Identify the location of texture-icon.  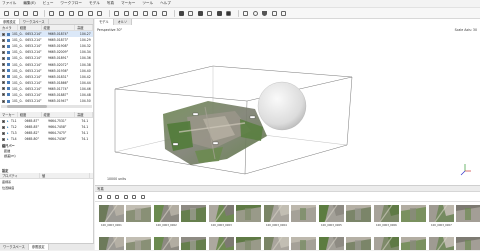
(209, 13).